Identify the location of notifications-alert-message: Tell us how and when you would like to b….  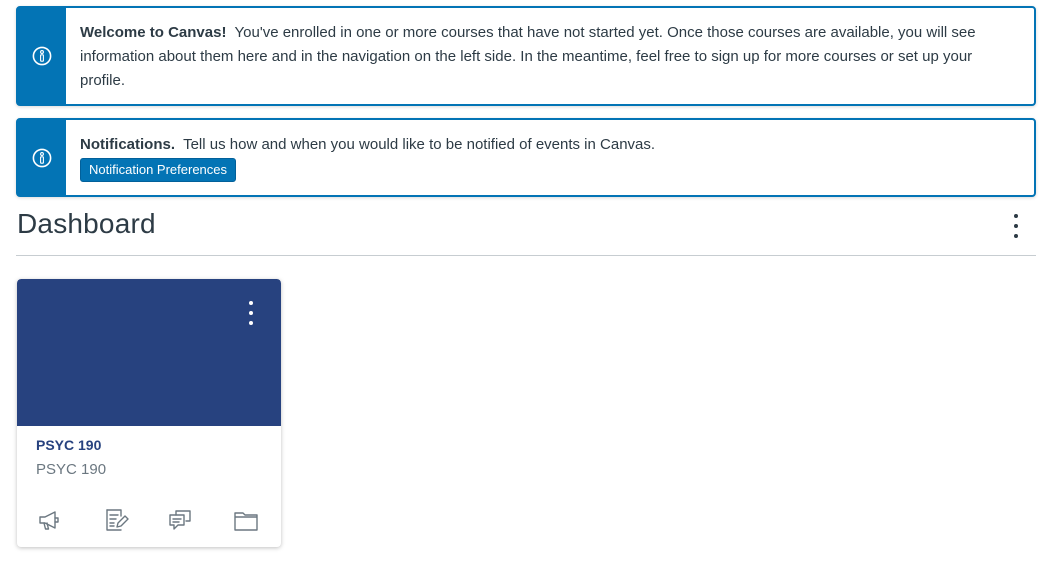
(419, 144).